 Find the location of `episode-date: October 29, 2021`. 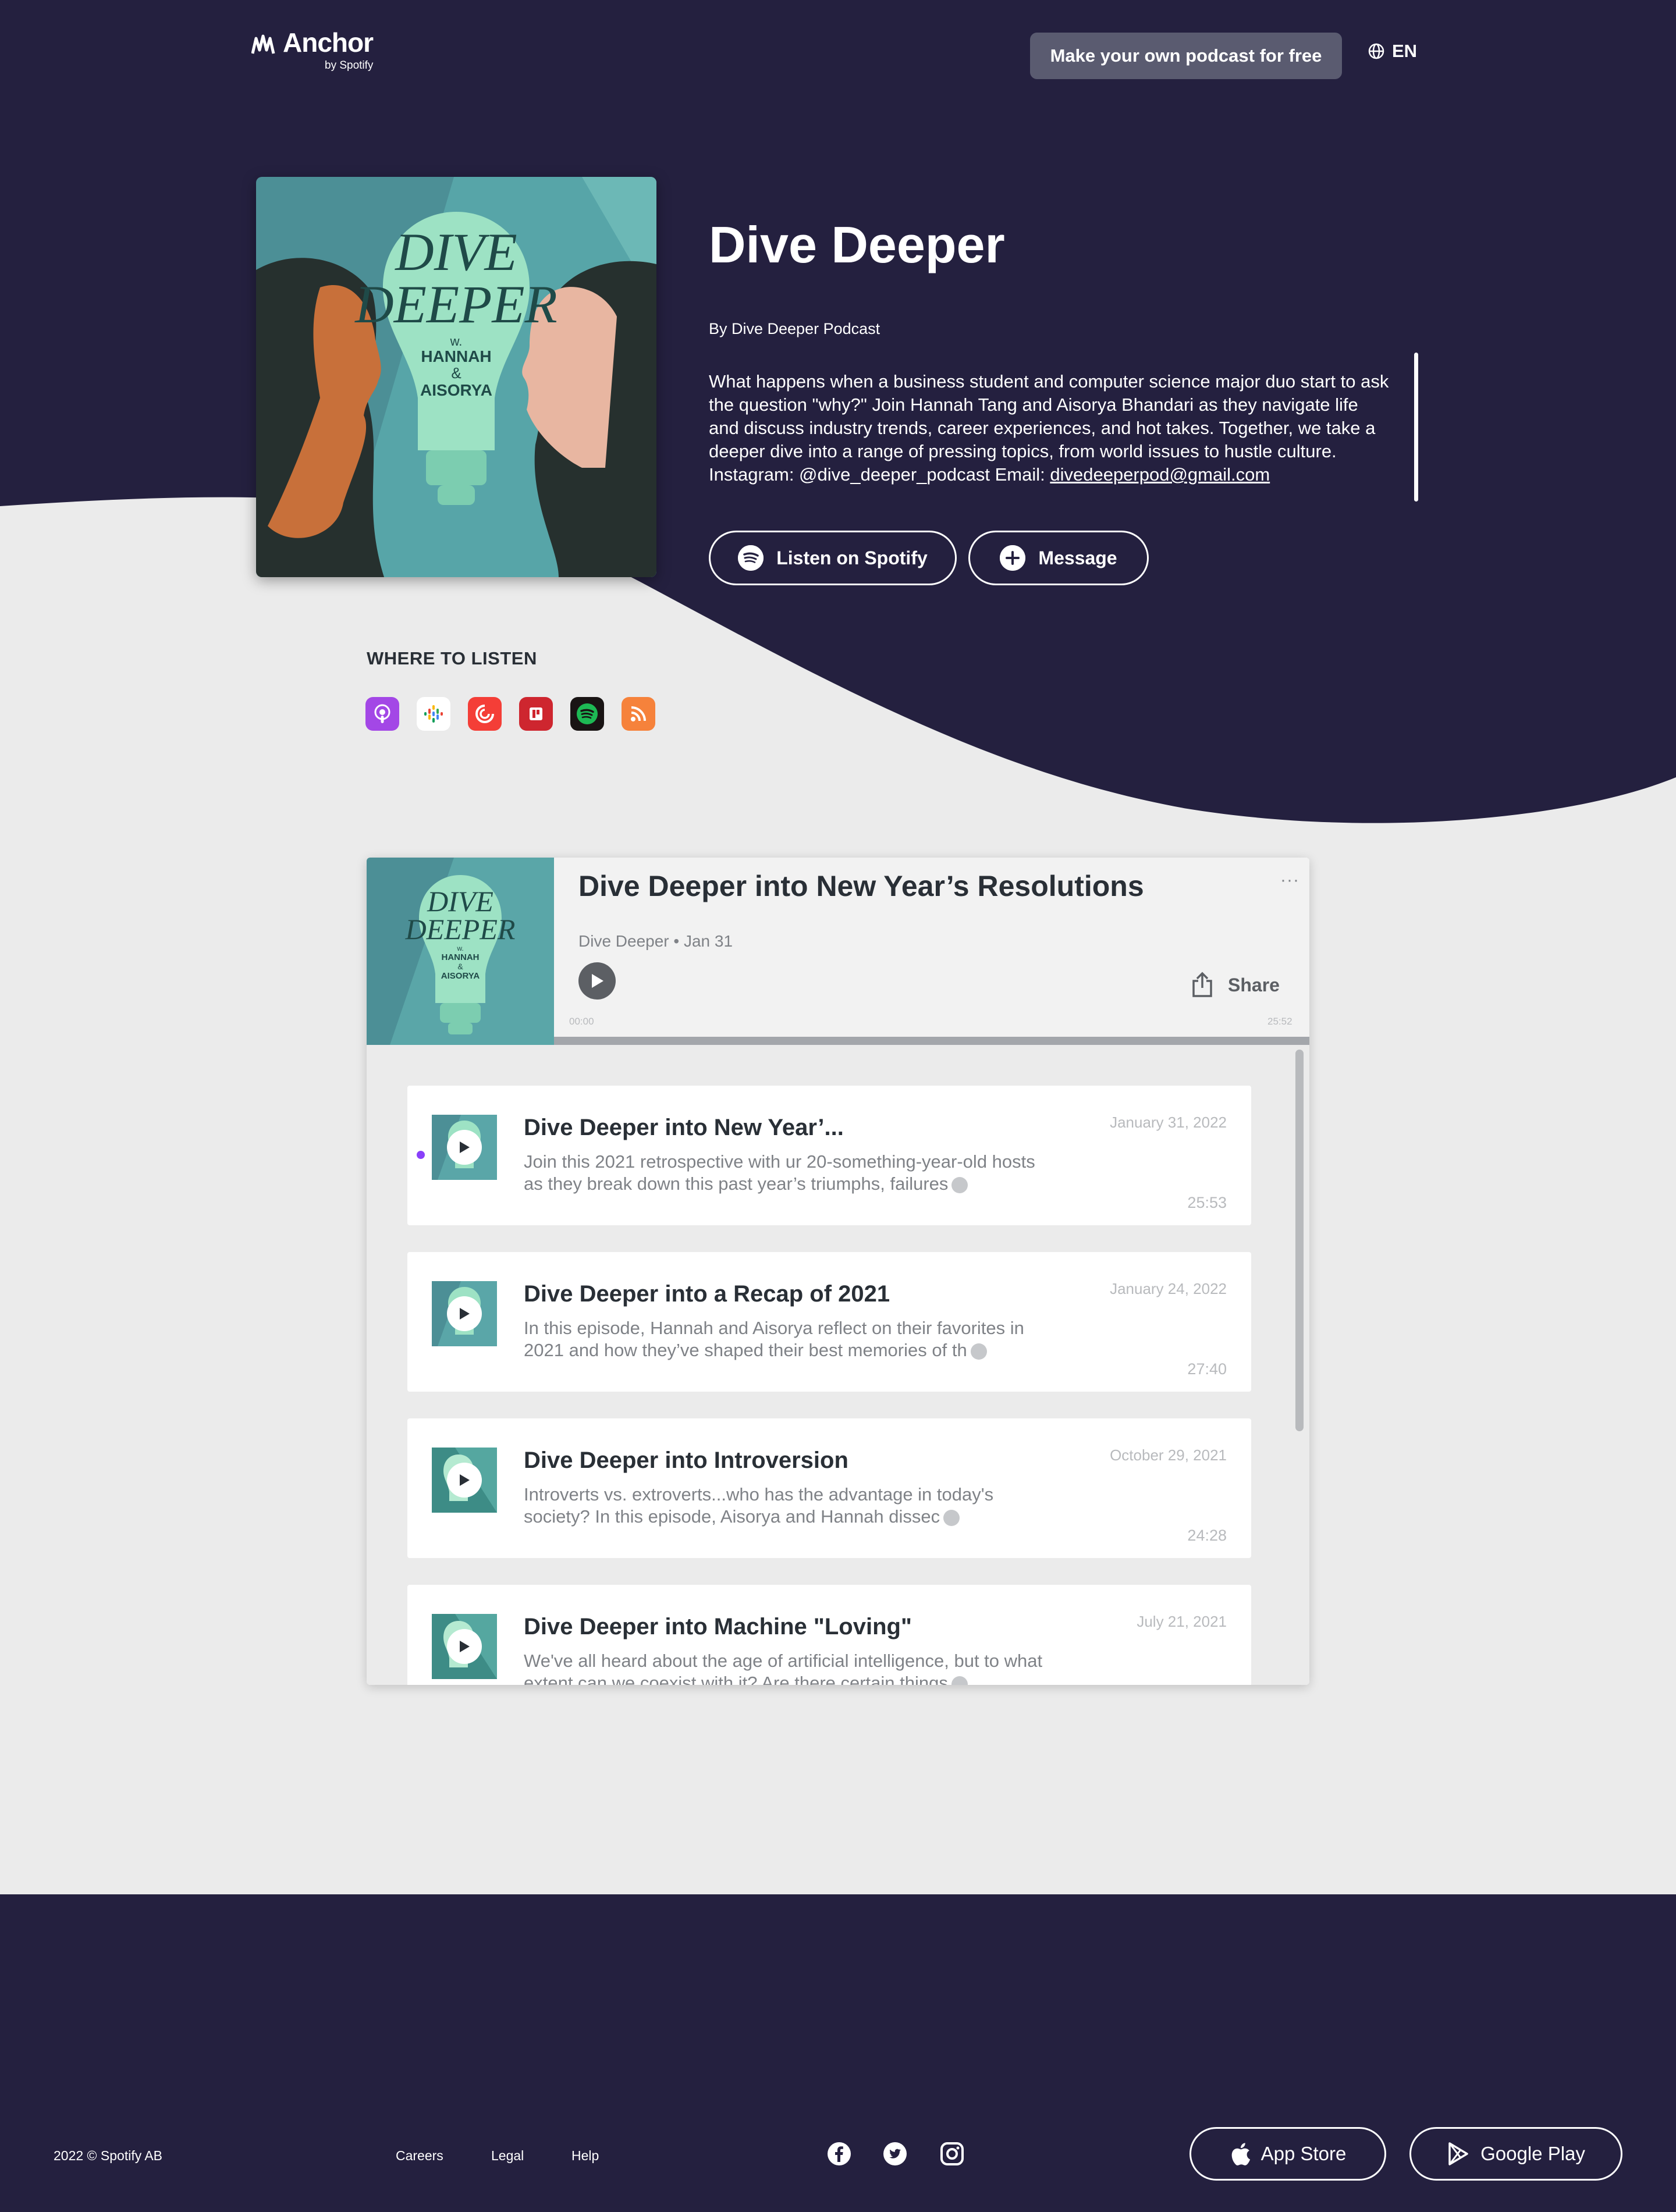

episode-date: October 29, 2021 is located at coordinates (1168, 1455).